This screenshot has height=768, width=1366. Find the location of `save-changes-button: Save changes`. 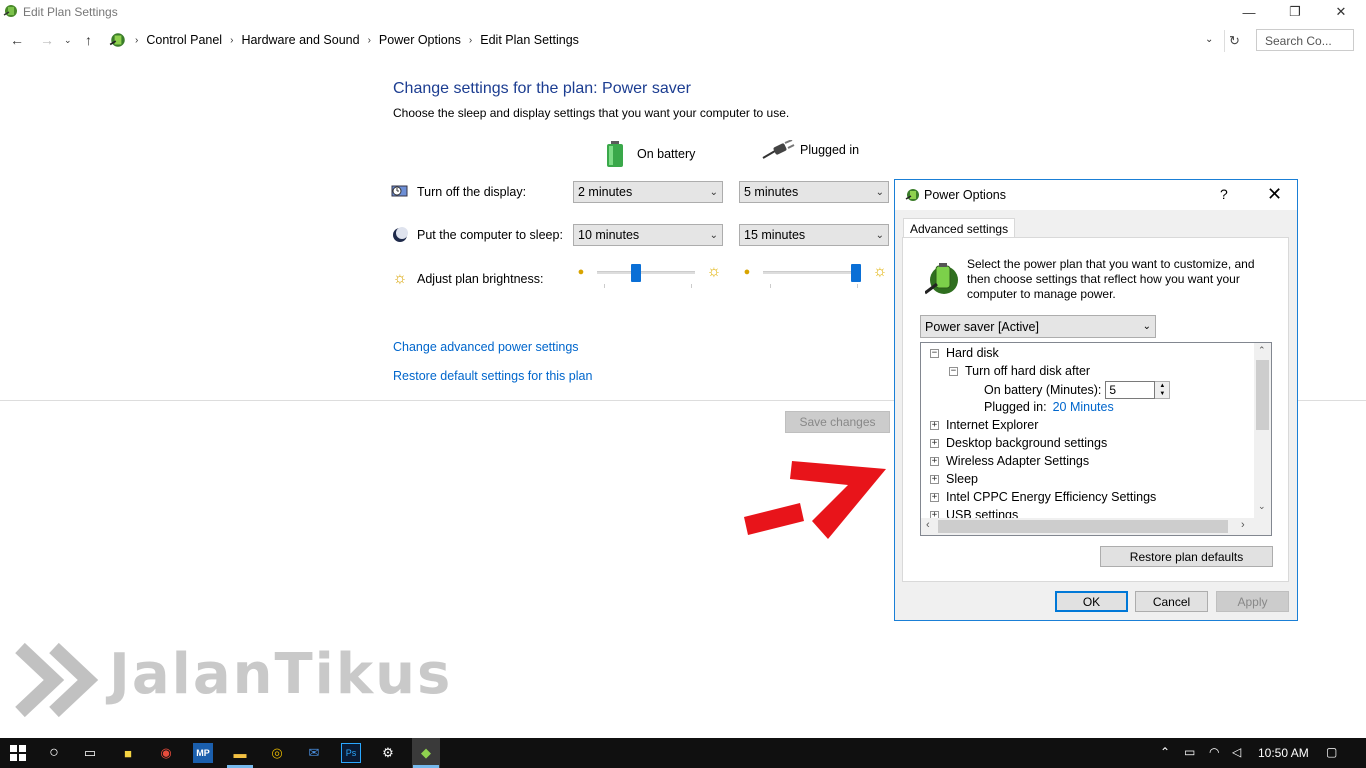

save-changes-button: Save changes is located at coordinates (837, 422).